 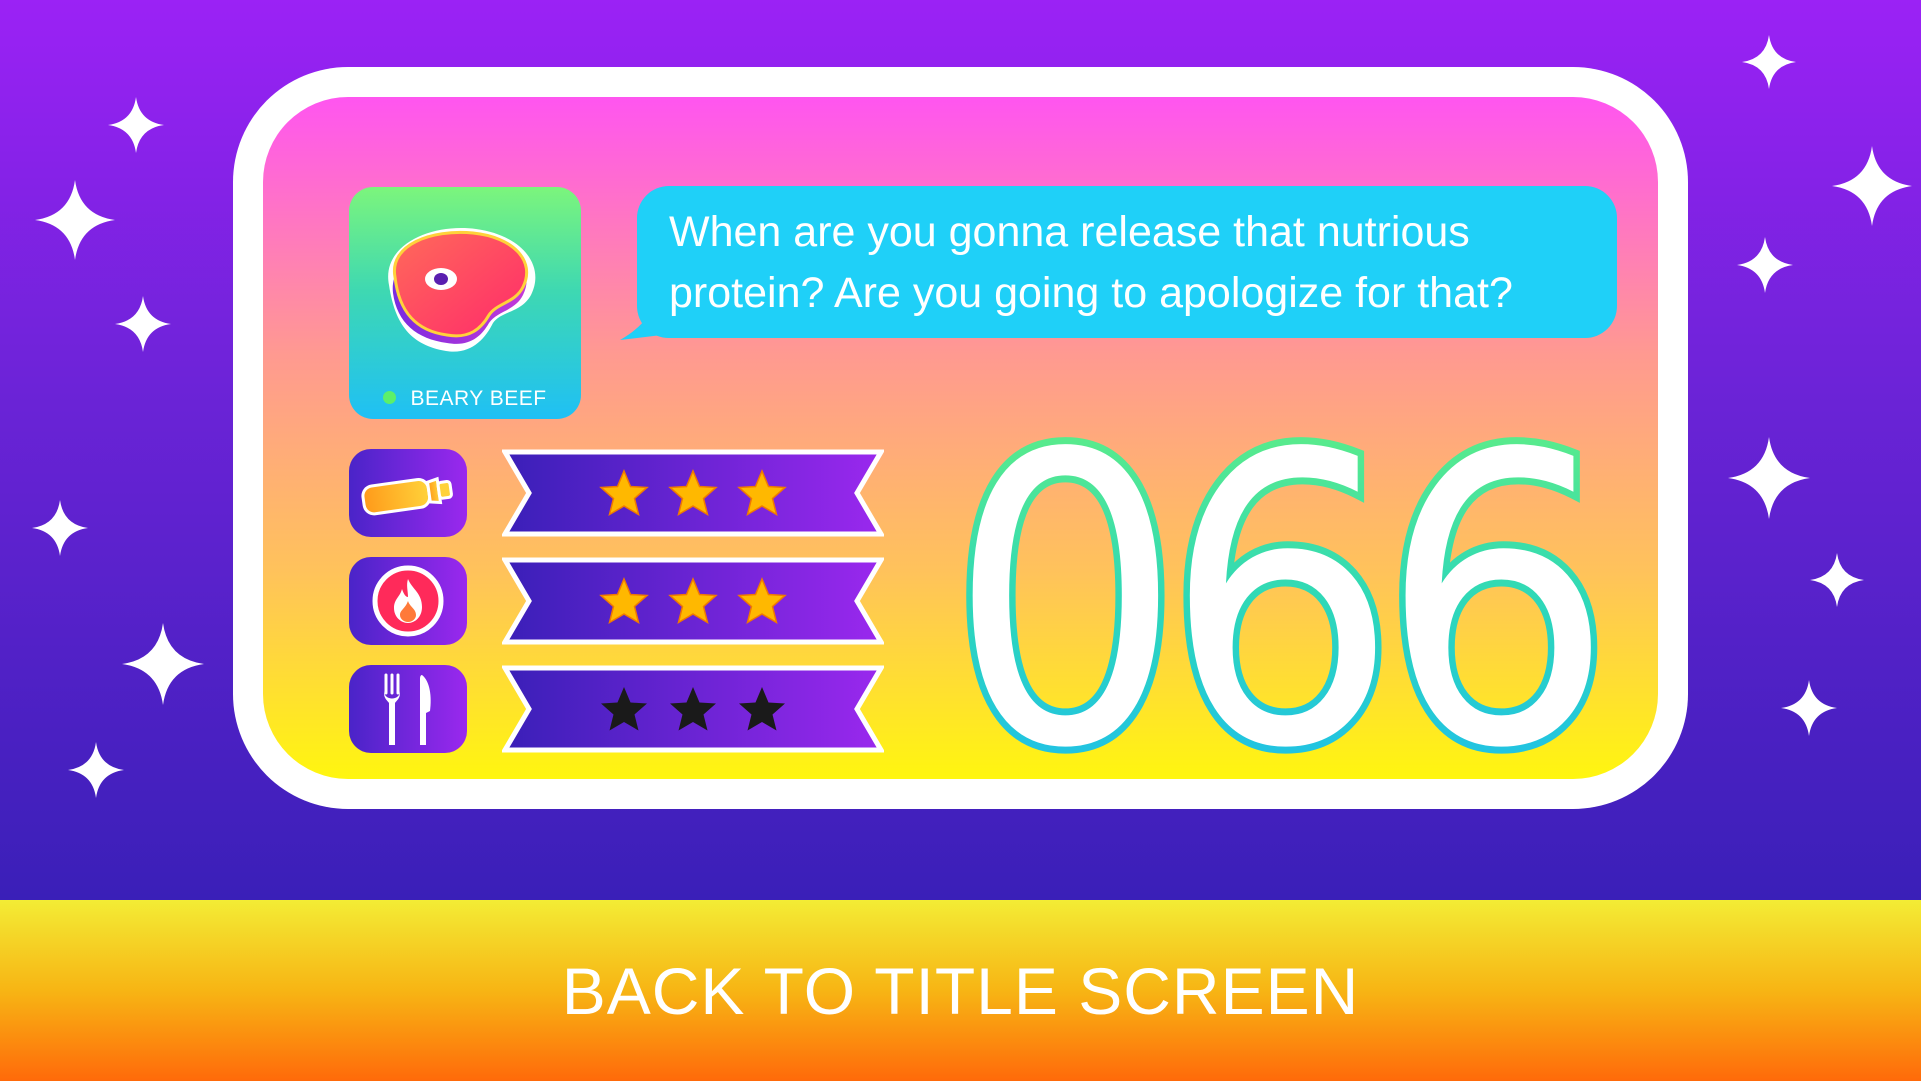 I want to click on protein-bottle-icon, so click(x=407, y=496).